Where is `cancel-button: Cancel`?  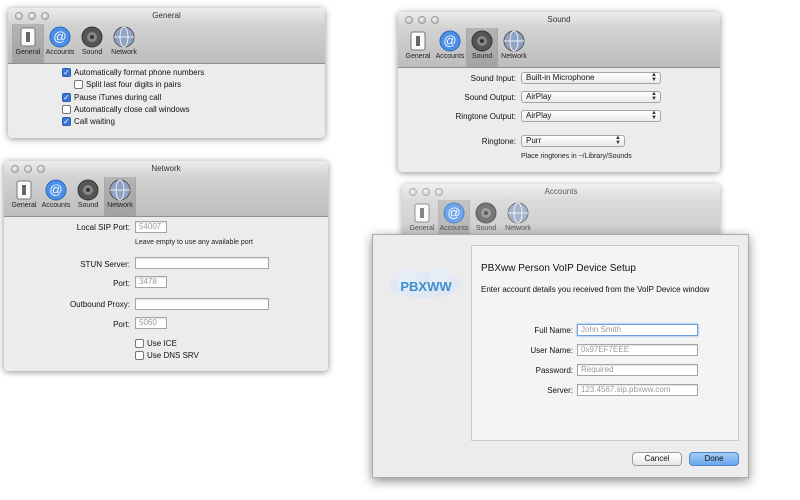
cancel-button: Cancel is located at coordinates (657, 459).